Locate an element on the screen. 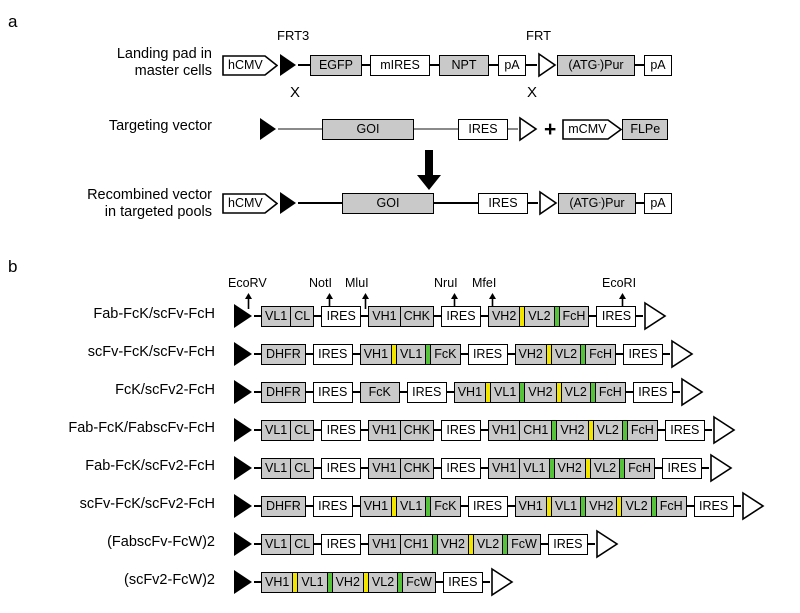 The width and height of the screenshot is (800, 613). gene-cassette: VH1 VL1 VH2 VL2 FcH is located at coordinates (571, 468).